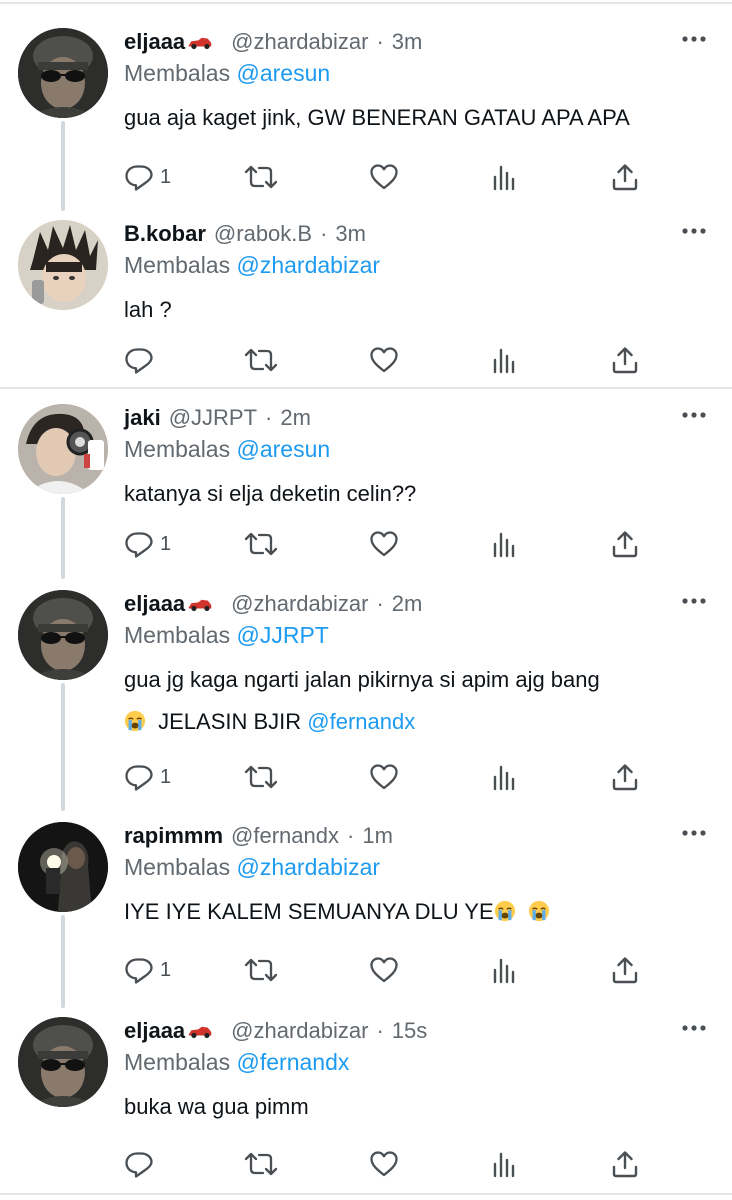 The height and width of the screenshot is (1200, 732). I want to click on tweet-header: B.kobar @rabok.B · 3m, so click(418, 234).